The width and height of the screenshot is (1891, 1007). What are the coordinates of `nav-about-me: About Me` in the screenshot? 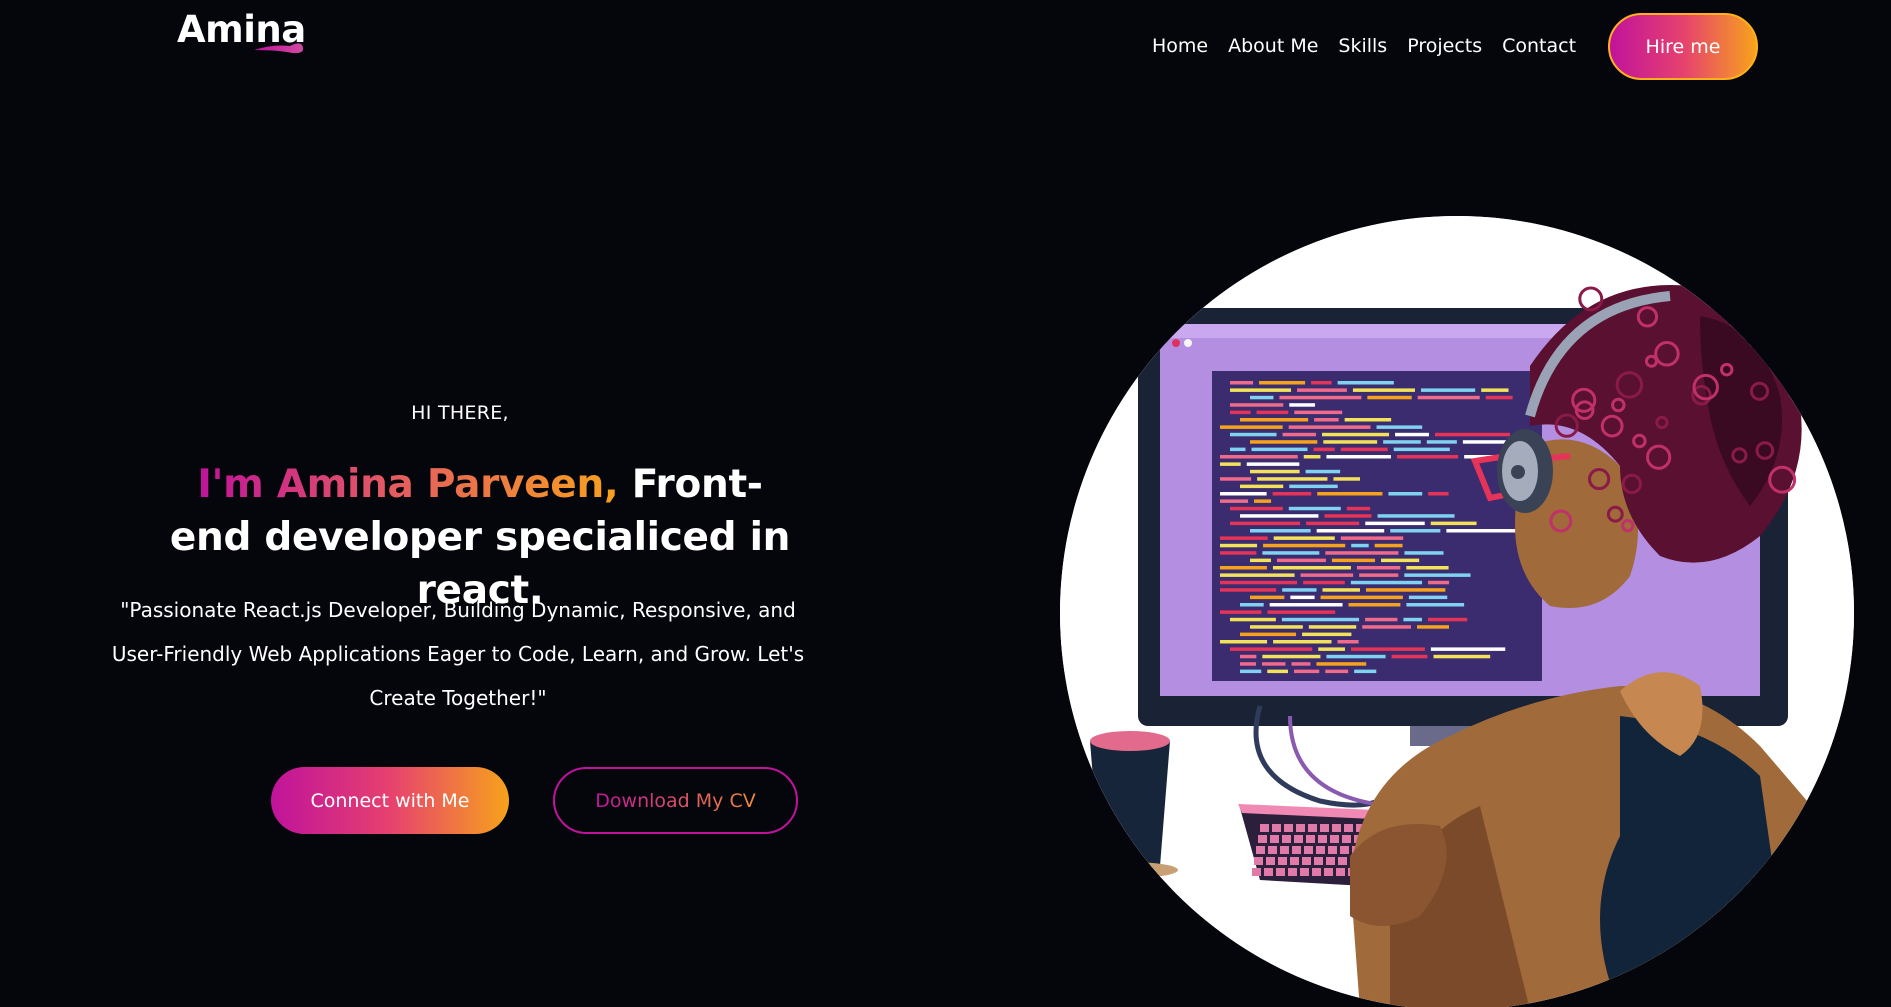 It's located at (1273, 46).